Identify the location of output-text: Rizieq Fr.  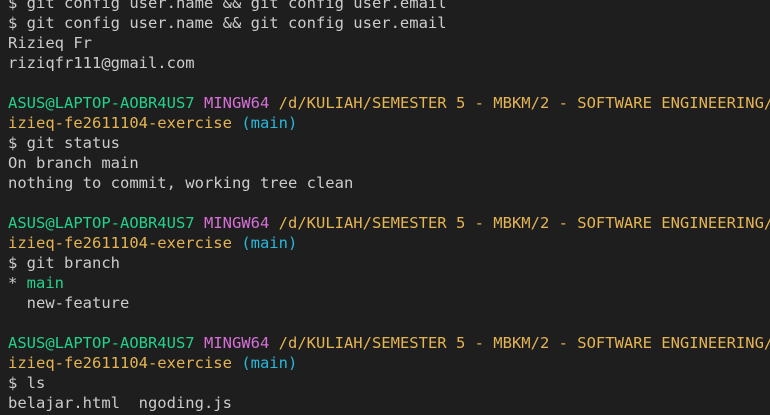
(50, 43).